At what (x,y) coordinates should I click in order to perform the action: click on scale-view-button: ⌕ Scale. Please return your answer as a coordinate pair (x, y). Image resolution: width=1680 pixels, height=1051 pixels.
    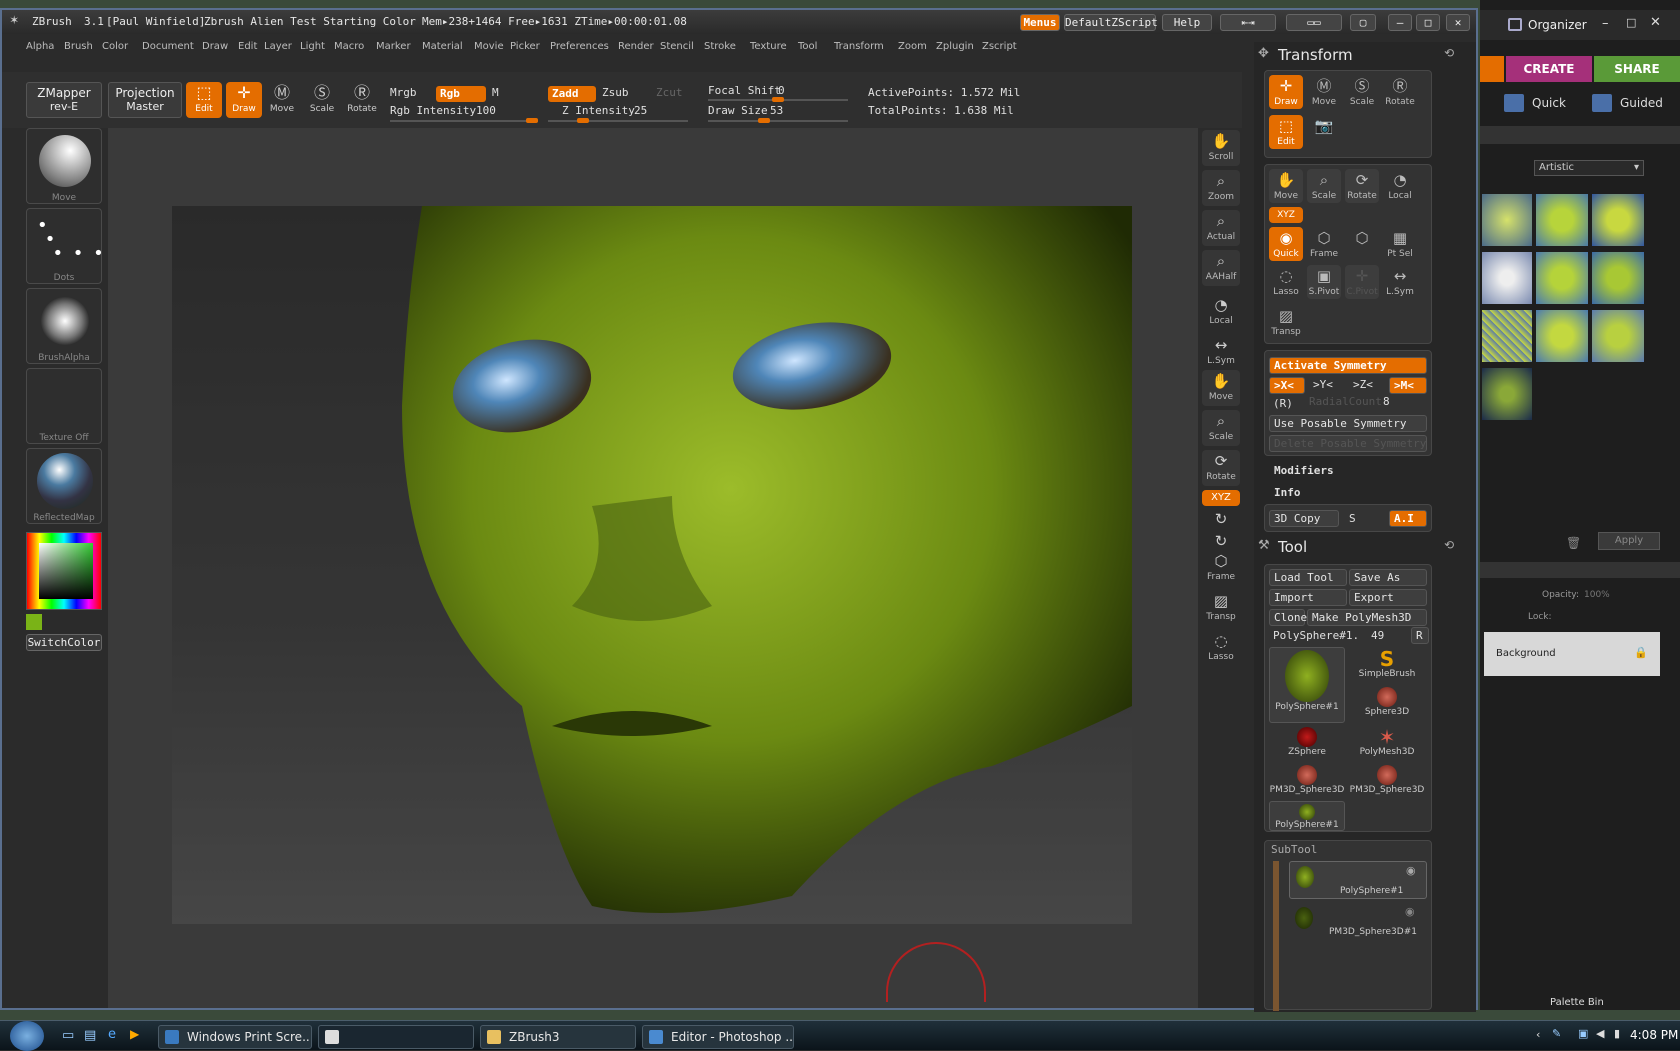
    Looking at the image, I should click on (1221, 428).